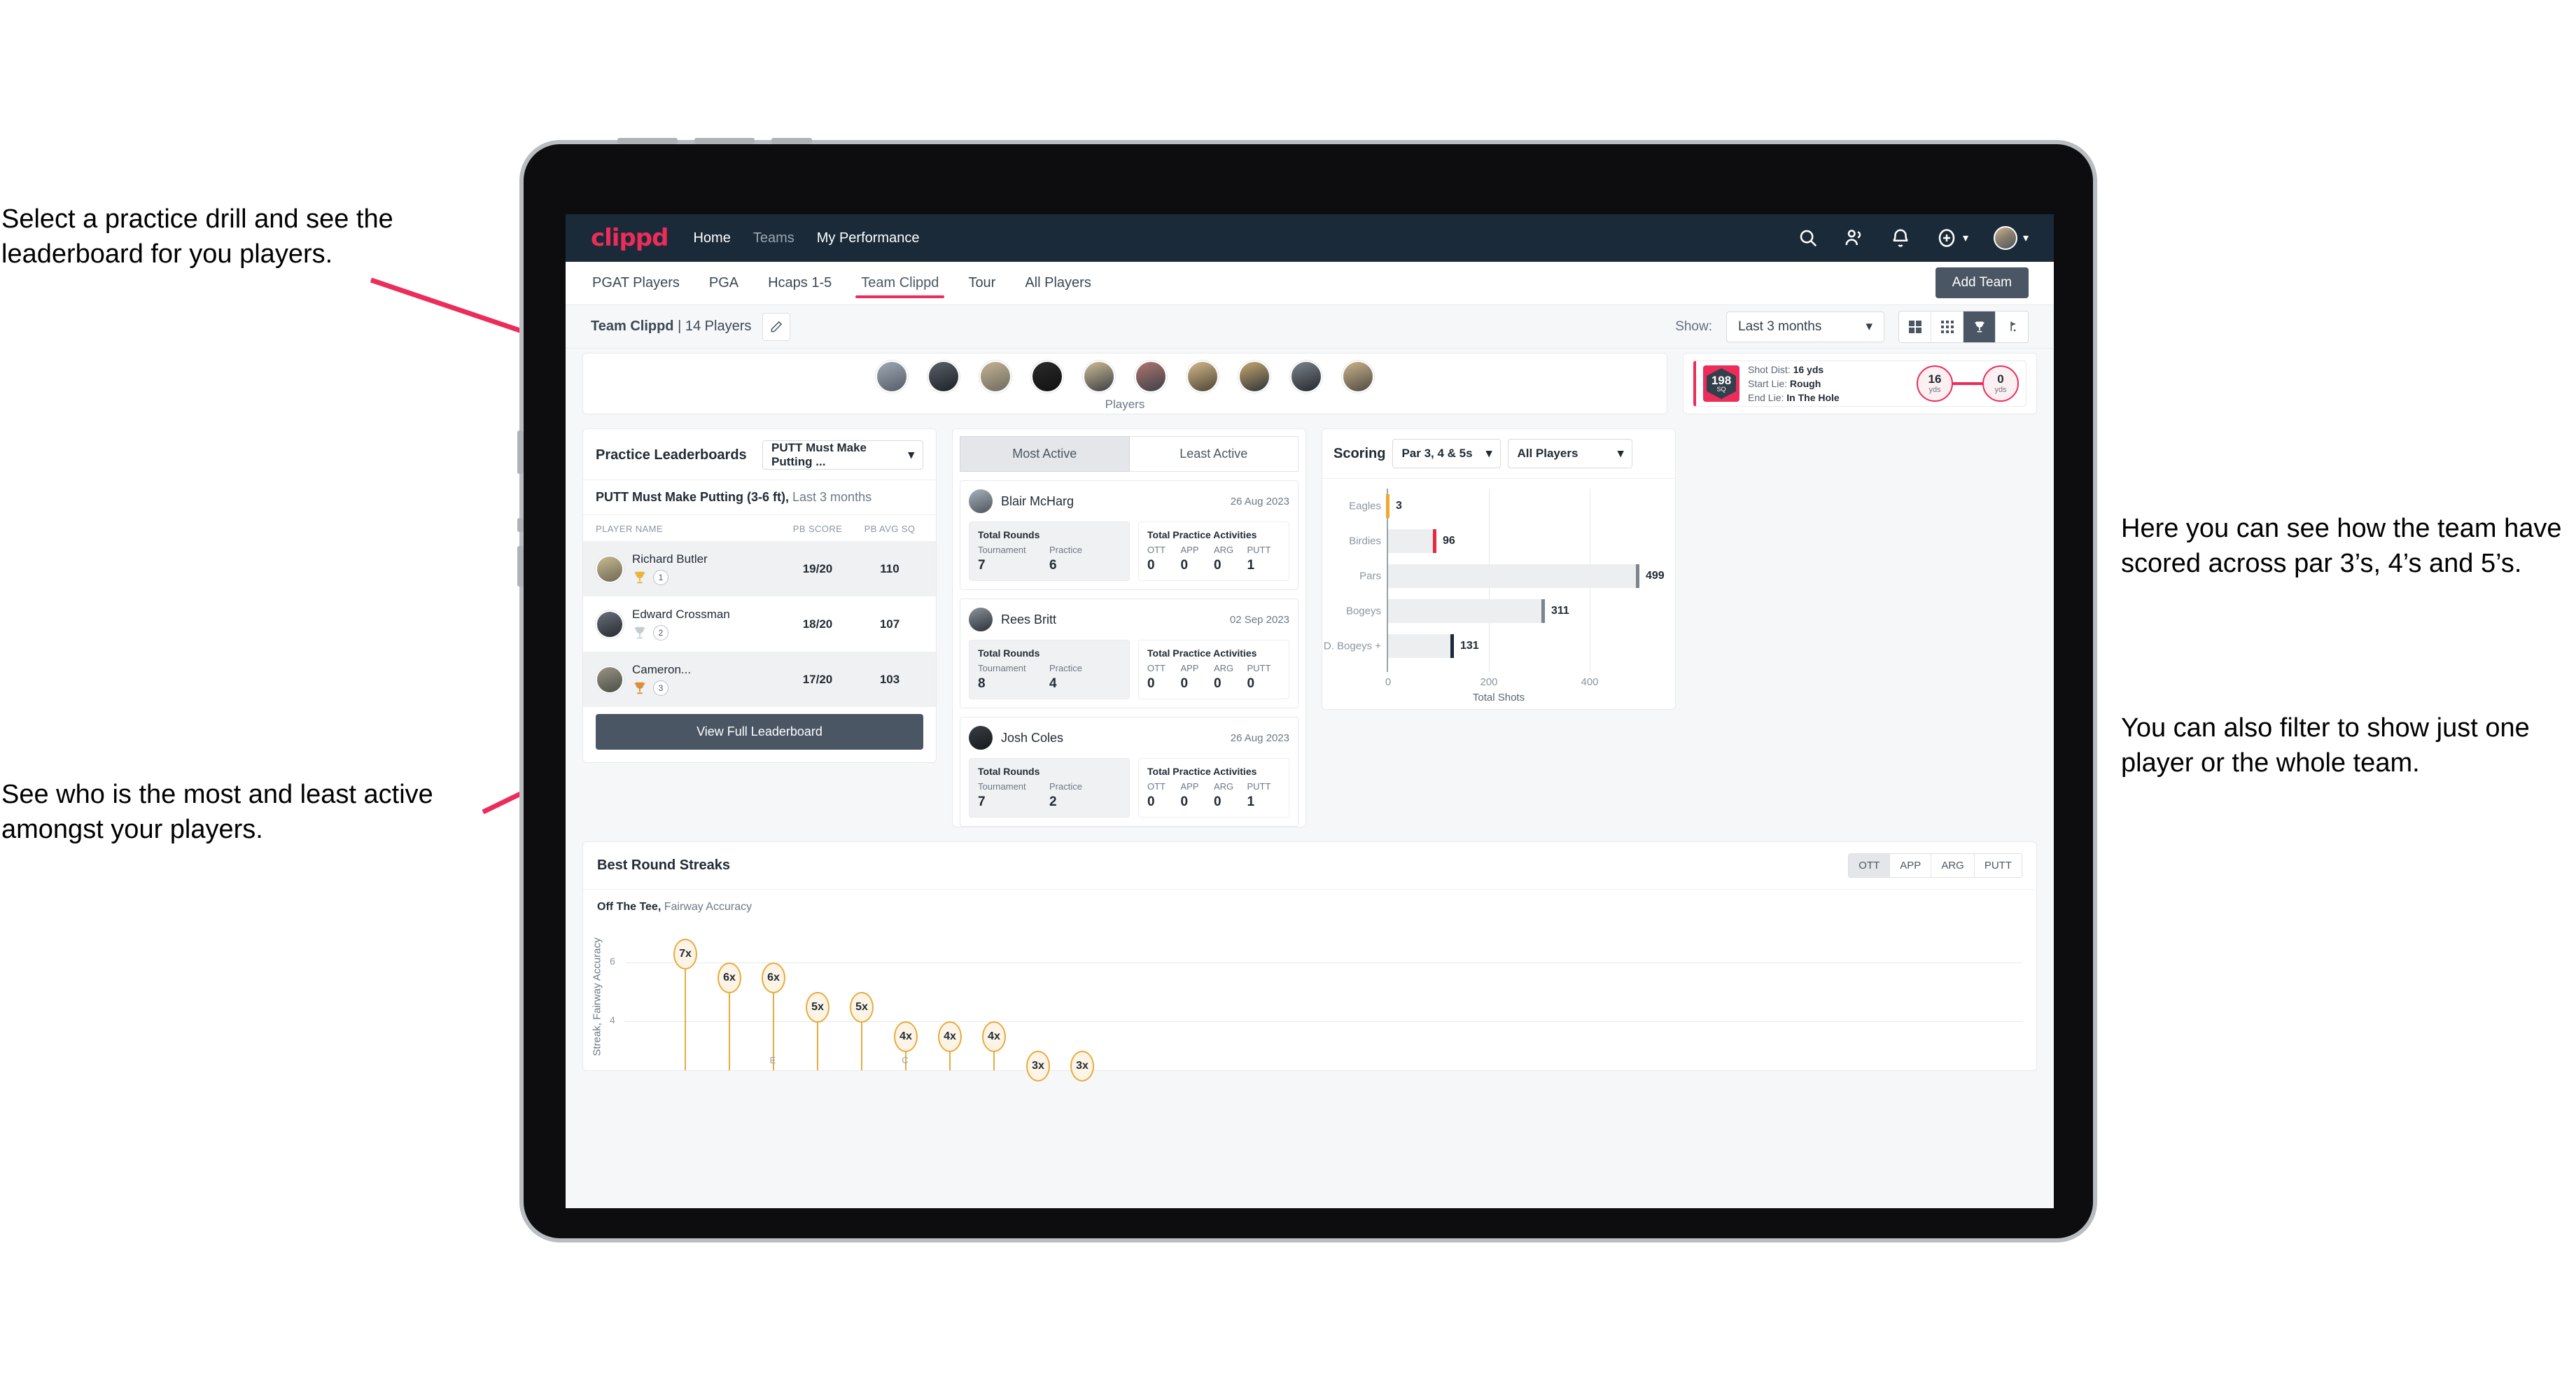 The image size is (2576, 1386). I want to click on edit-team-button, so click(776, 326).